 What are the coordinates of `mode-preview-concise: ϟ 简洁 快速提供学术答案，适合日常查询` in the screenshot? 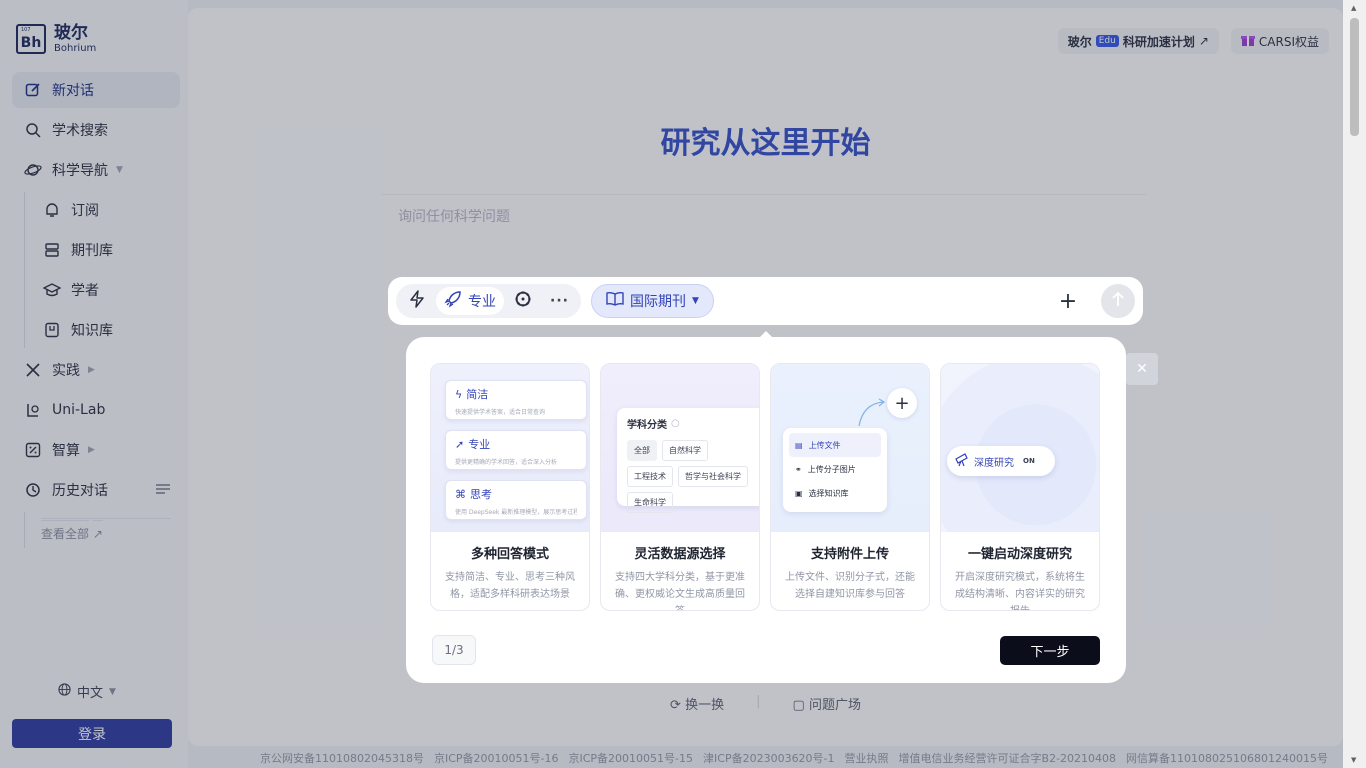 It's located at (516, 400).